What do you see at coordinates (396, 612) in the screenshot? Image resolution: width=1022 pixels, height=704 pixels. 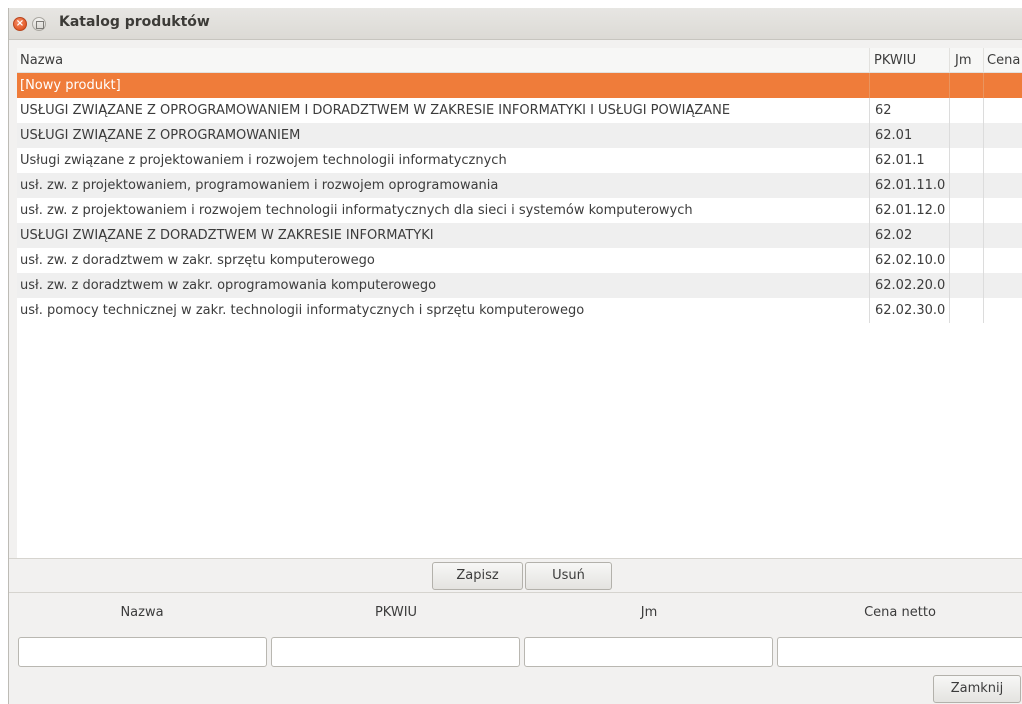 I see `pkwiu-label: PKWIU` at bounding box center [396, 612].